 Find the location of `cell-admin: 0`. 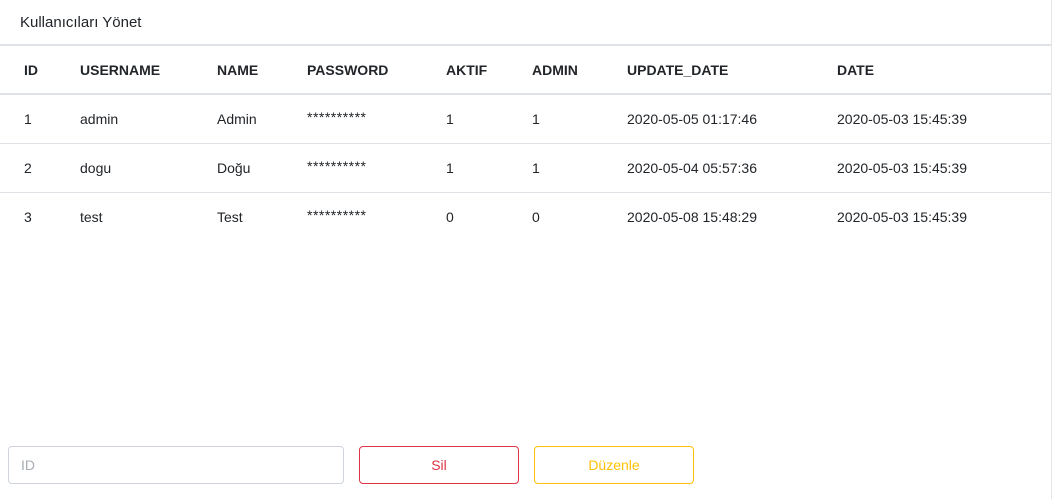

cell-admin: 0 is located at coordinates (536, 216).